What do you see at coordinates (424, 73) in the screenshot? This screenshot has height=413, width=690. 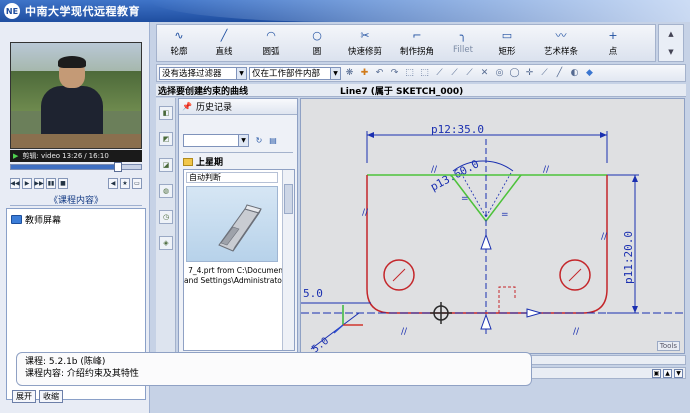 I see `lasso-select-icon: ⬚` at bounding box center [424, 73].